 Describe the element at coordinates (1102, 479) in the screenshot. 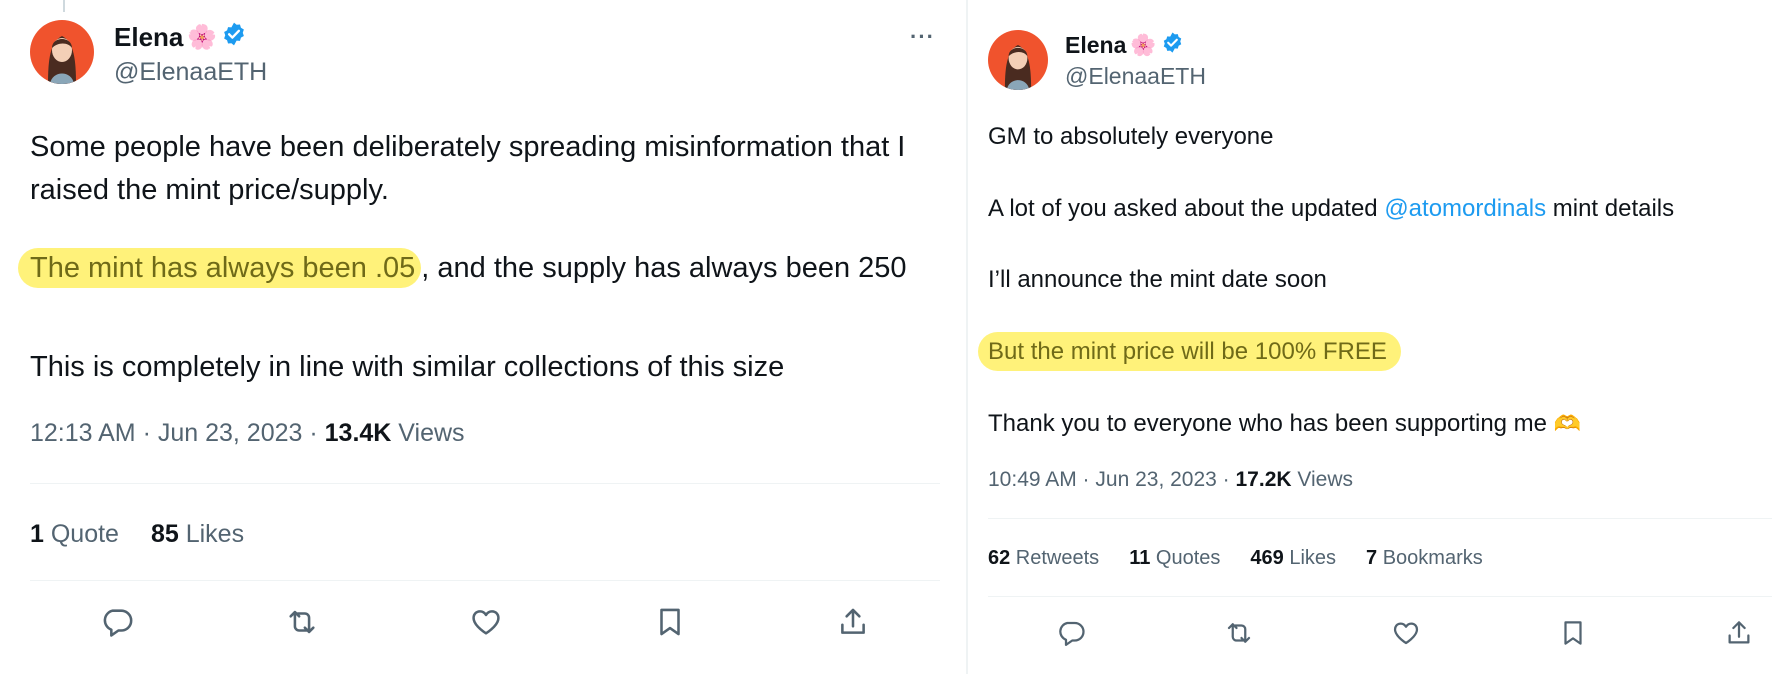

I see `timestamp: 10:49 AM · Jun 23, 2023` at that location.